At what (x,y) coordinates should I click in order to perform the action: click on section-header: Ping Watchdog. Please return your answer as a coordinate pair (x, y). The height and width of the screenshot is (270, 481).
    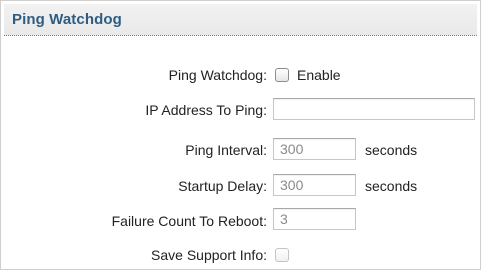
    Looking at the image, I should click on (240, 20).